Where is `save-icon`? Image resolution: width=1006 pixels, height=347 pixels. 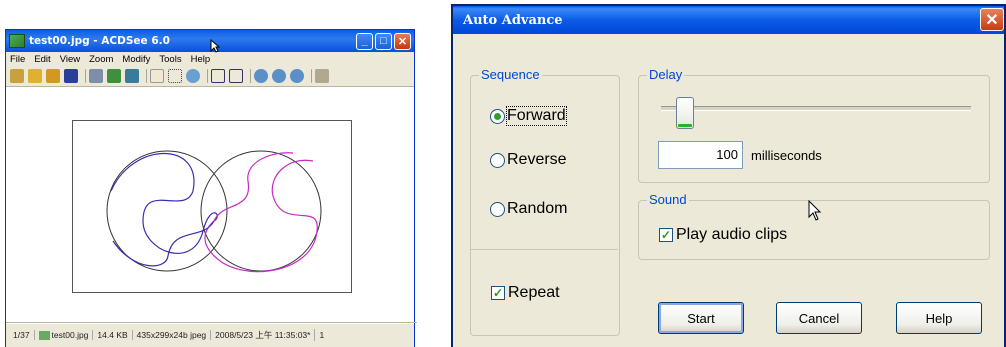 save-icon is located at coordinates (71, 76).